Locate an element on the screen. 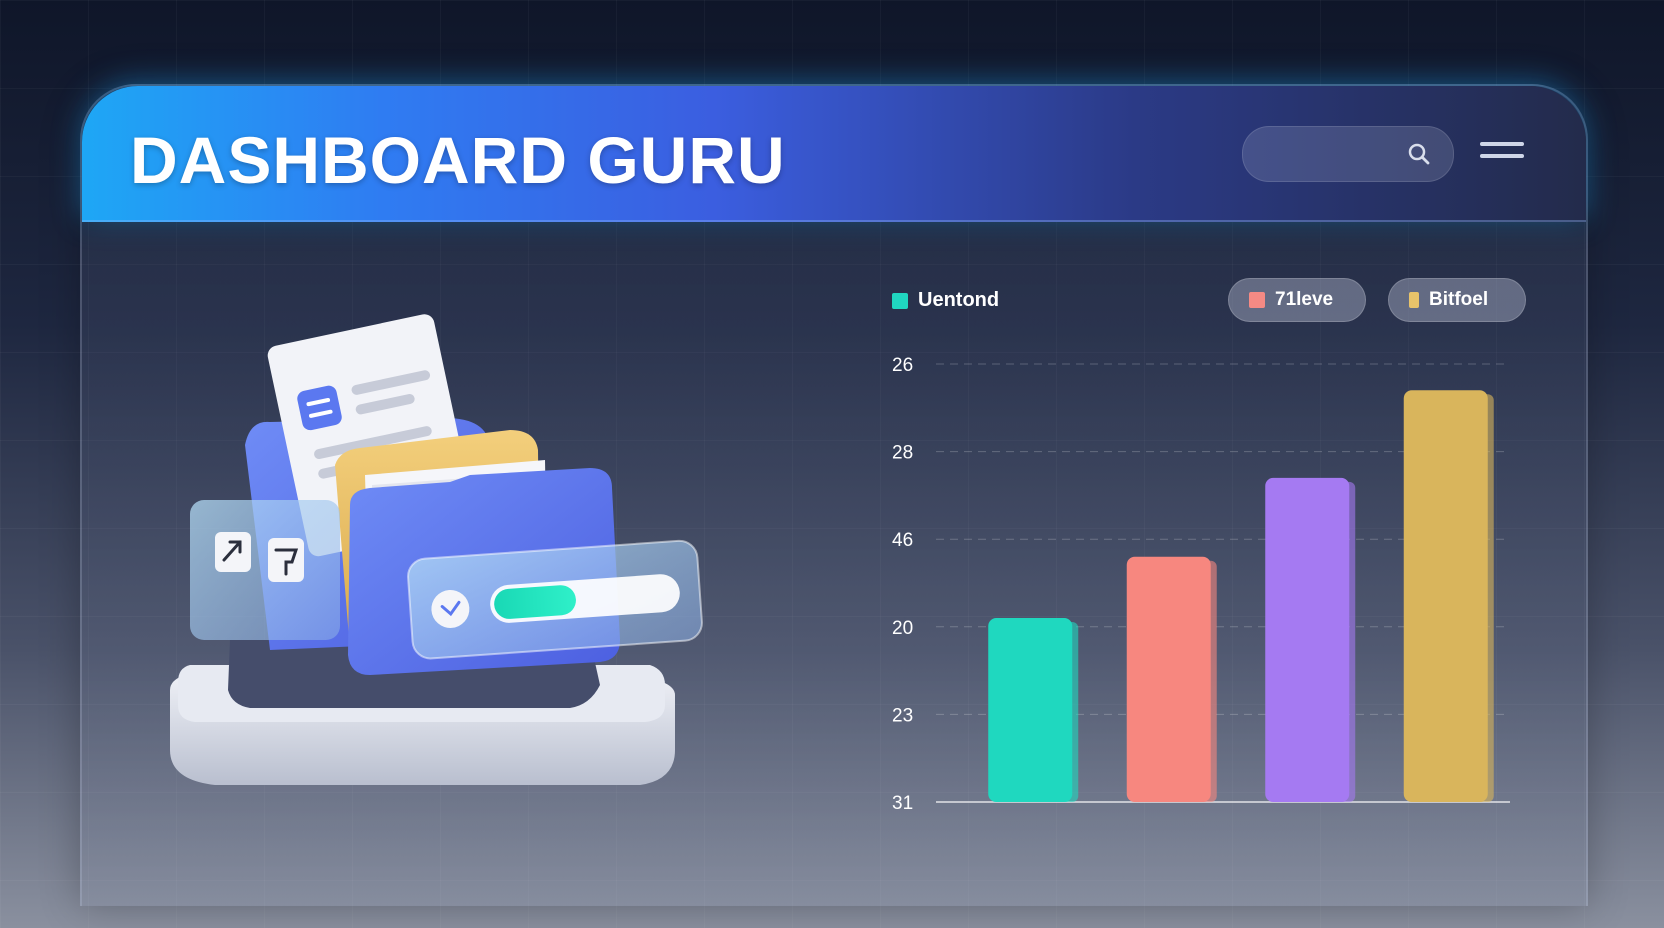  y-tick-label: 23 is located at coordinates (902, 715).